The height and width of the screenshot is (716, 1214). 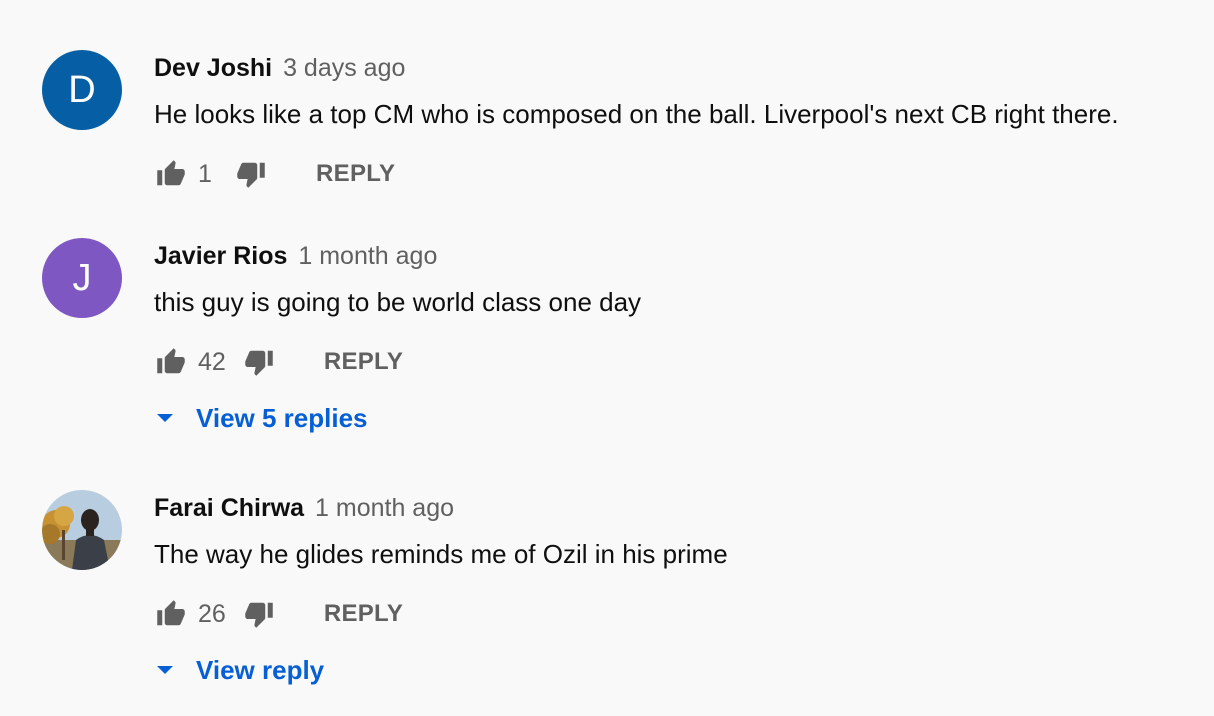 What do you see at coordinates (260, 669) in the screenshot?
I see `view-replies-label: View reply` at bounding box center [260, 669].